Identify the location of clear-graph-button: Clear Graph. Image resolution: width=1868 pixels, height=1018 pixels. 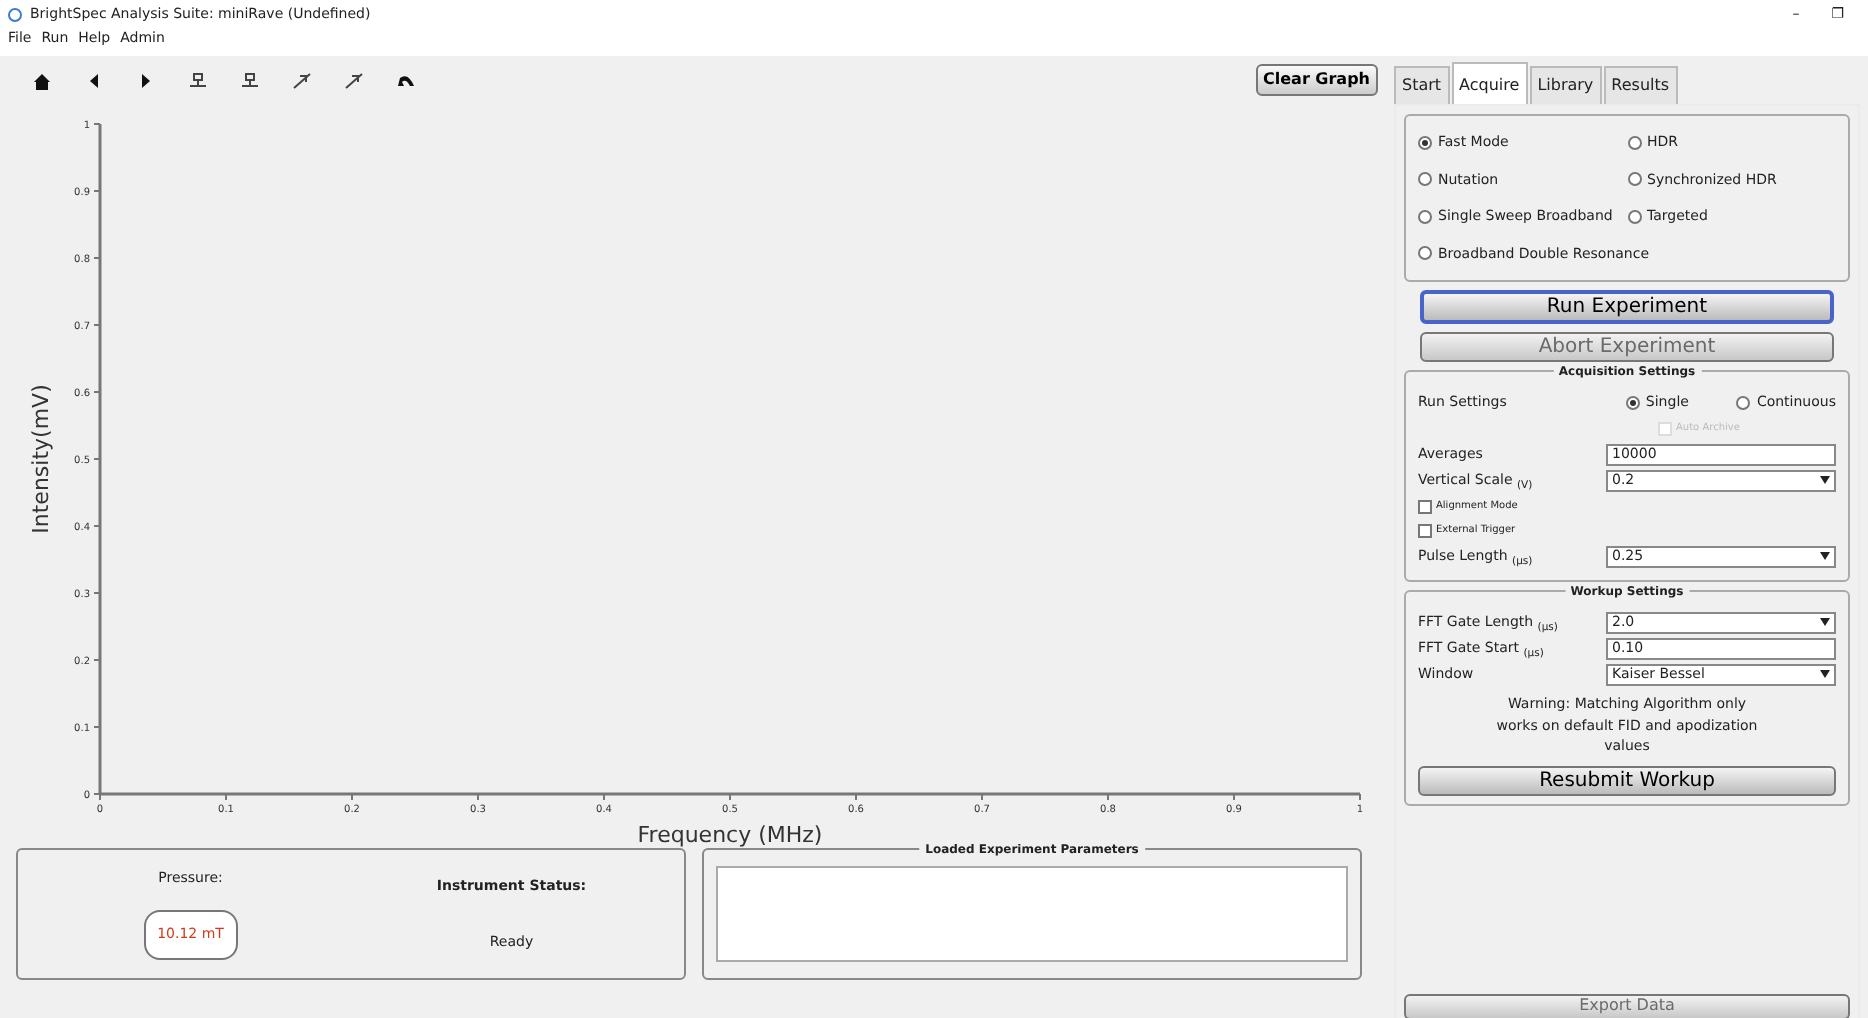
(1316, 80).